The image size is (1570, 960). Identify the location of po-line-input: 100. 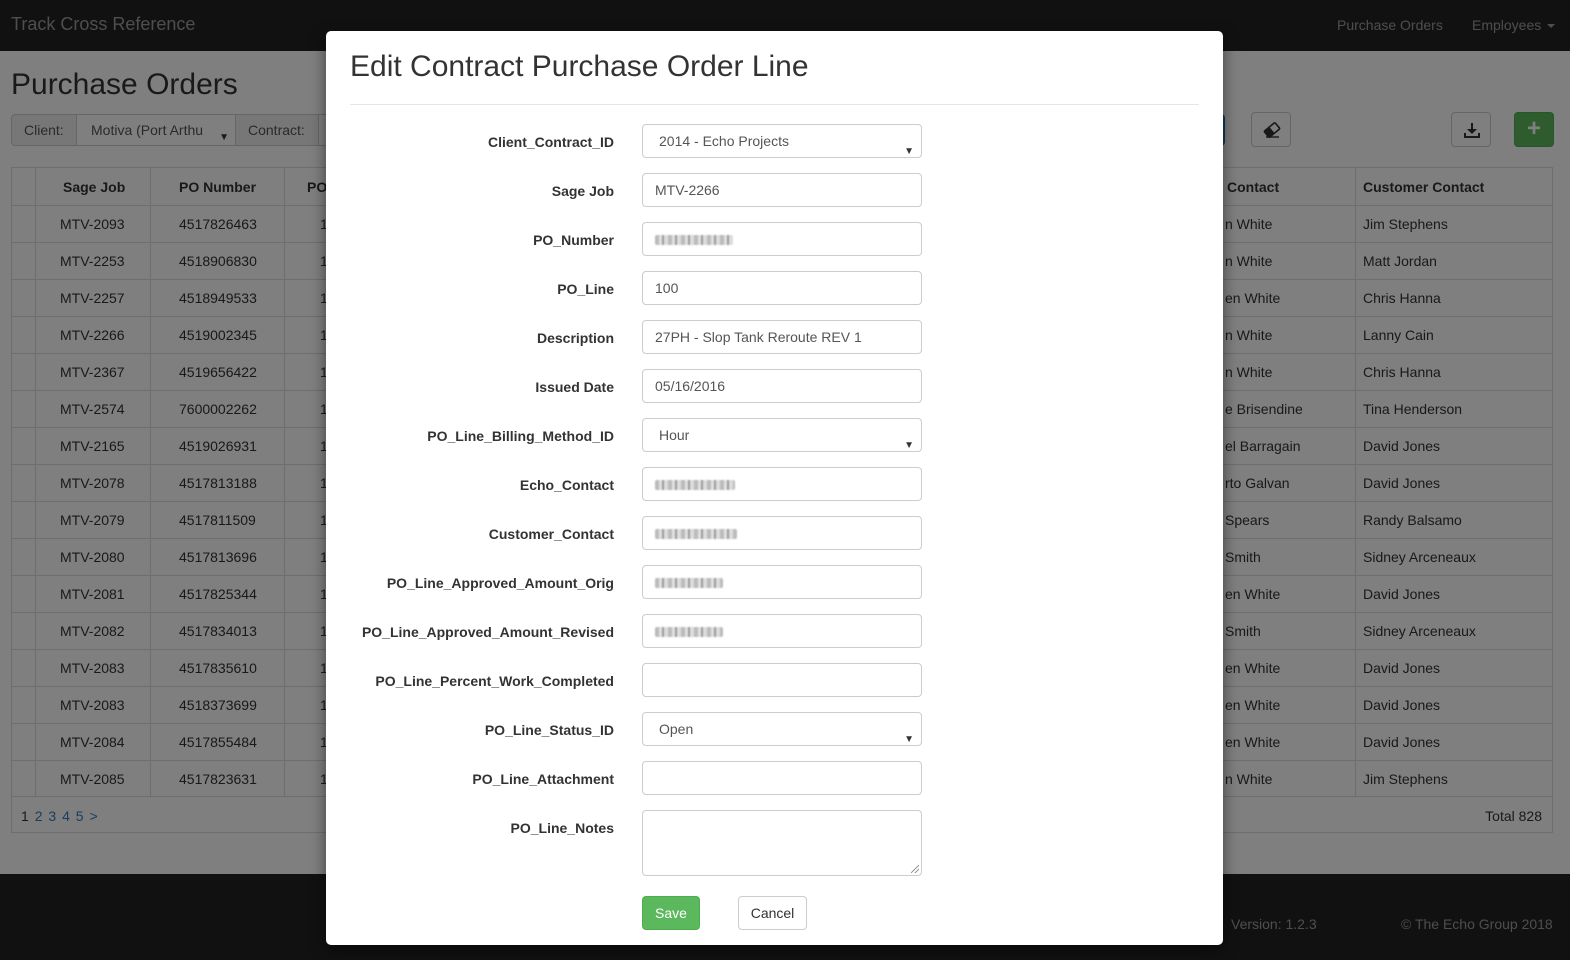
(782, 288).